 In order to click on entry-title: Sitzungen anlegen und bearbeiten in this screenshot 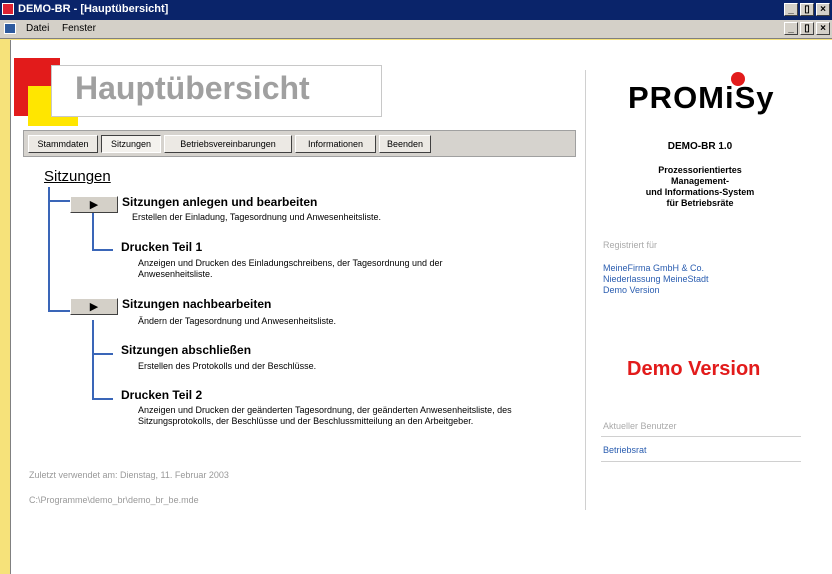, I will do `click(219, 202)`.